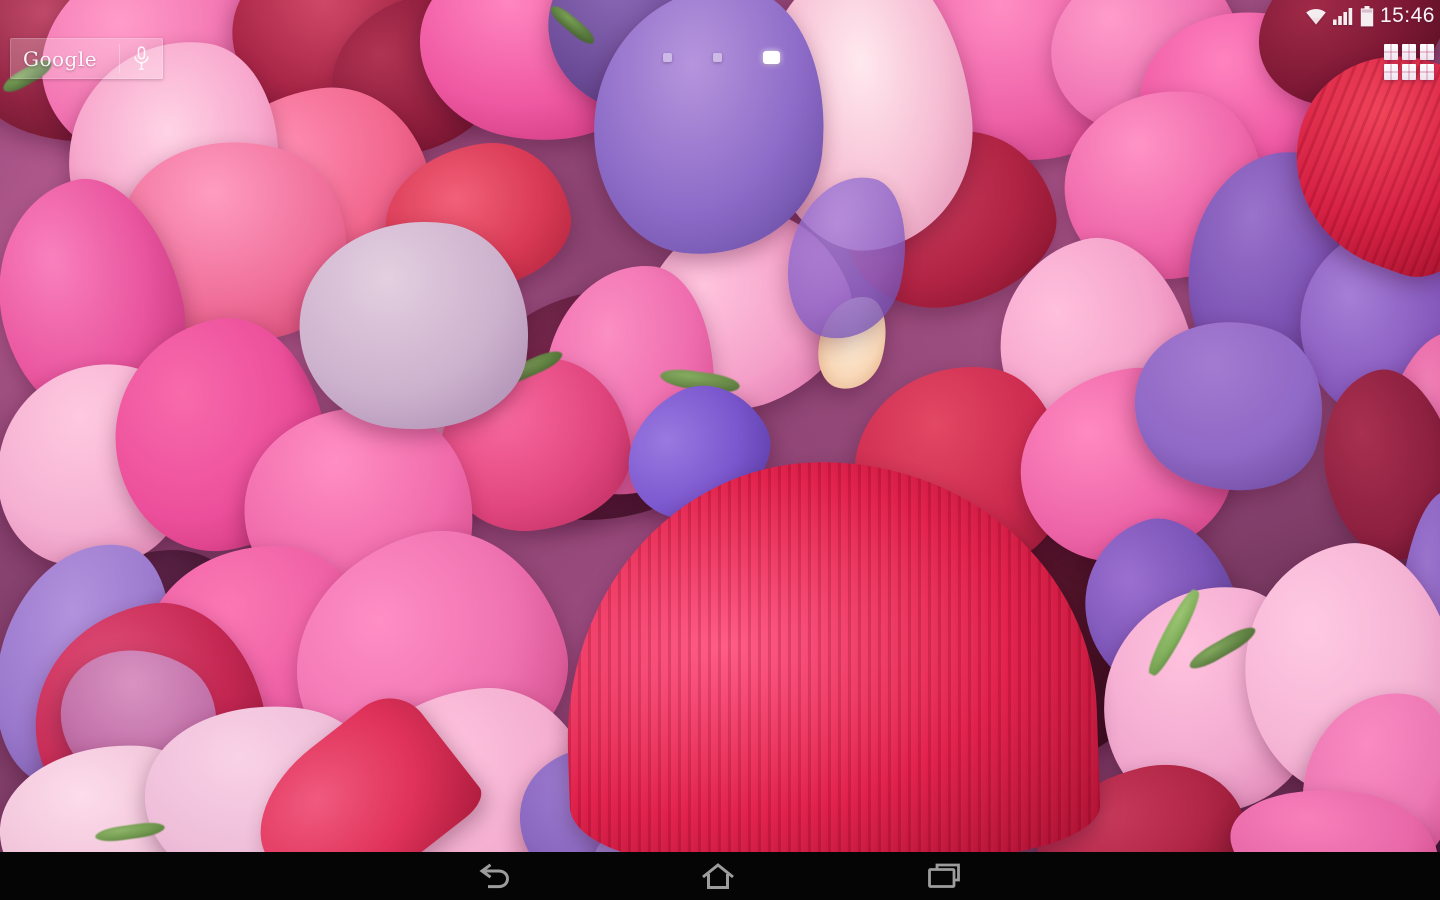  I want to click on signal-strength-icon, so click(1342, 16).